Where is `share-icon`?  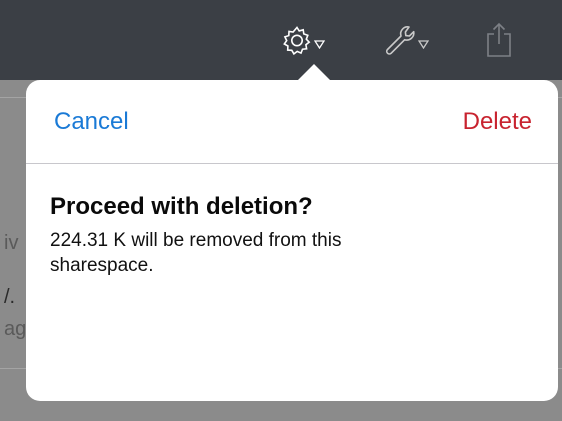
share-icon is located at coordinates (499, 40).